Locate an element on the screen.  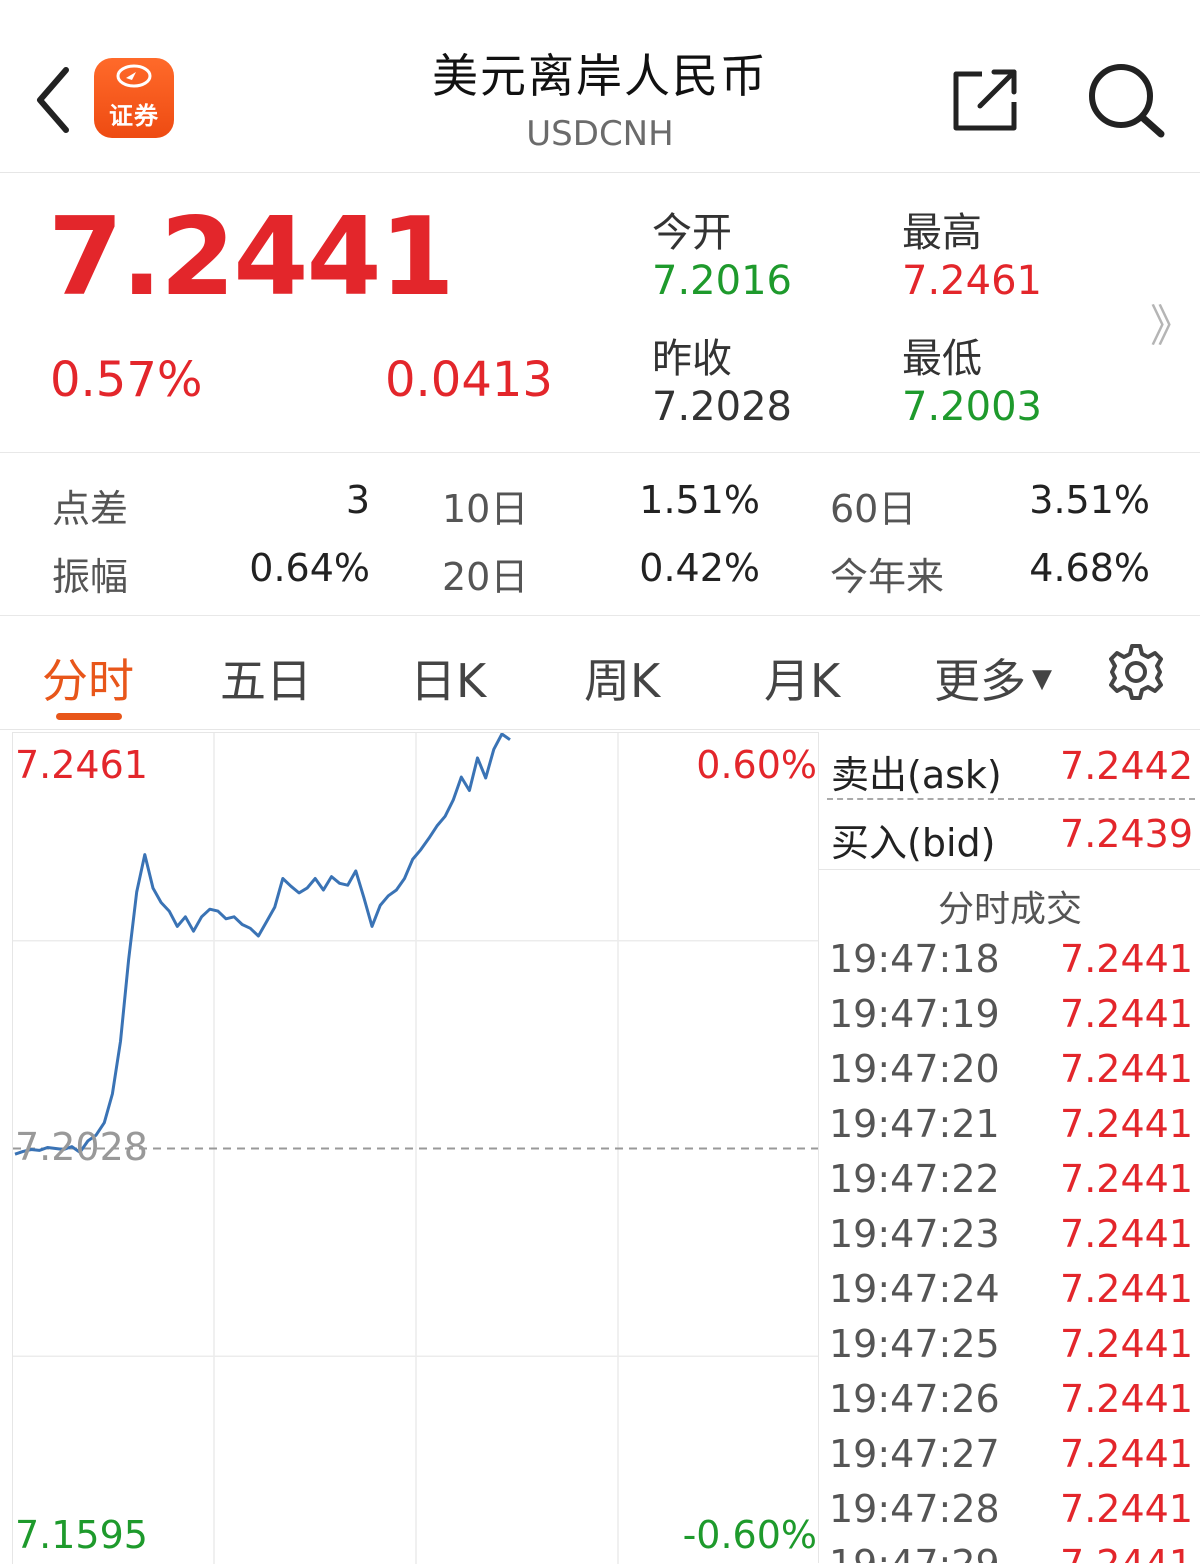
settings-button is located at coordinates (1136, 672).